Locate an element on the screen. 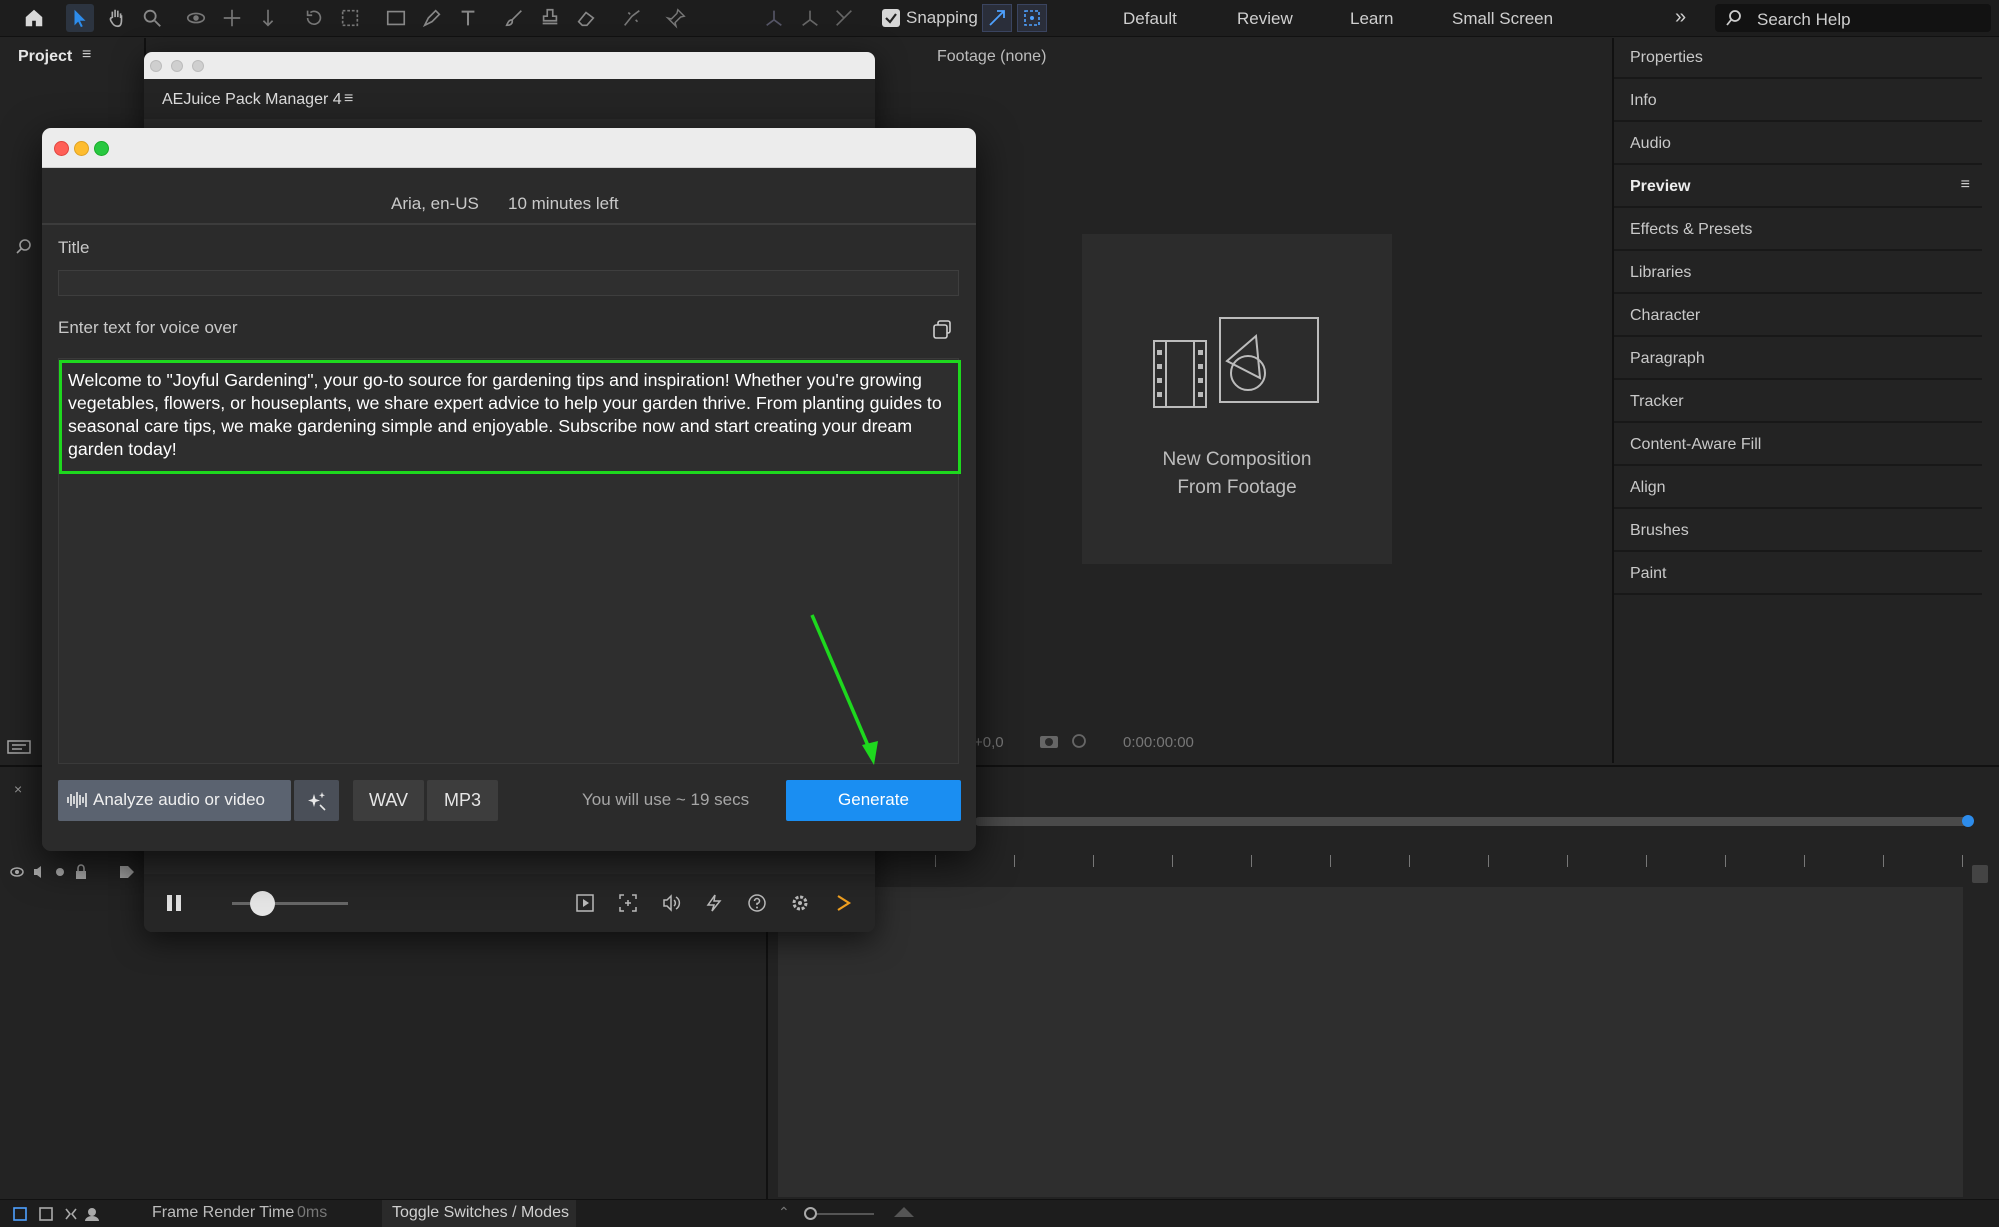 The height and width of the screenshot is (1227, 1999). panel-audio: Audio is located at coordinates (1798, 144).